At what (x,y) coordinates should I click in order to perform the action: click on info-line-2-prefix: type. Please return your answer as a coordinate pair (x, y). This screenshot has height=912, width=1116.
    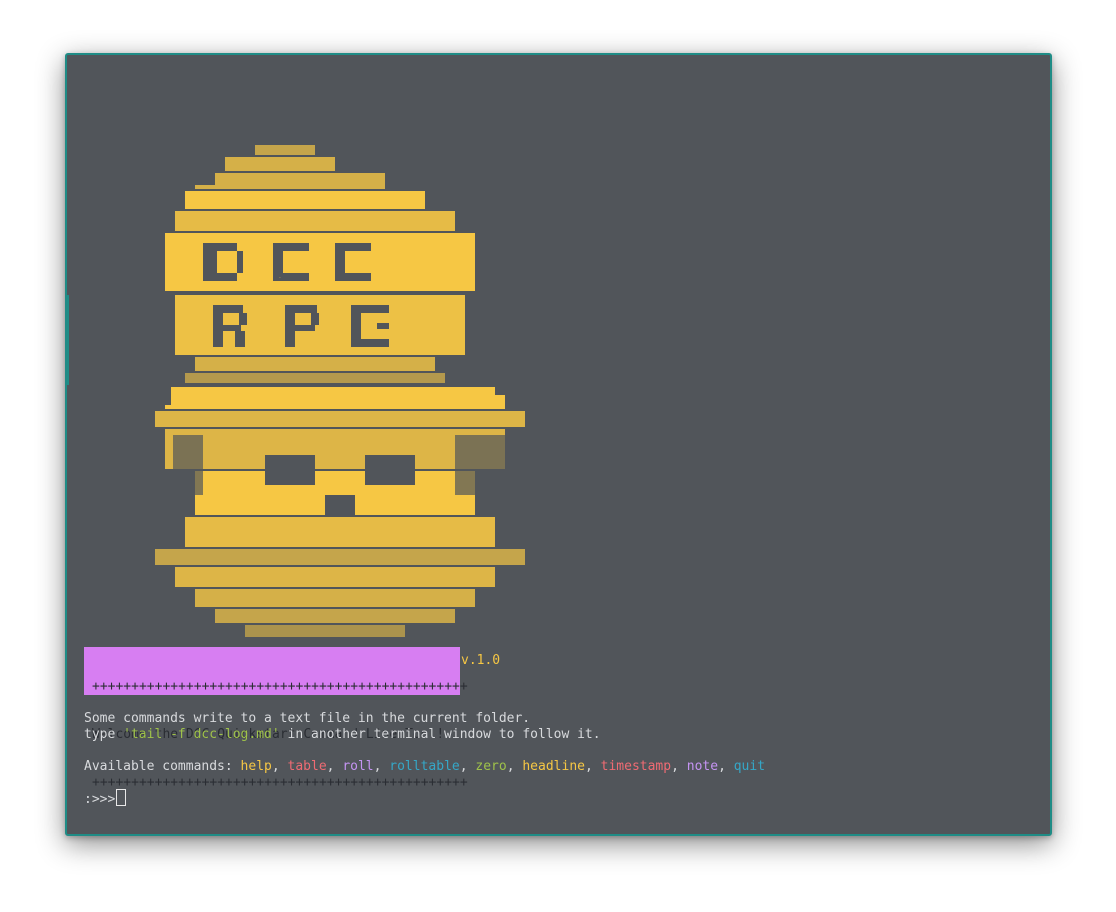
    Looking at the image, I should click on (104, 734).